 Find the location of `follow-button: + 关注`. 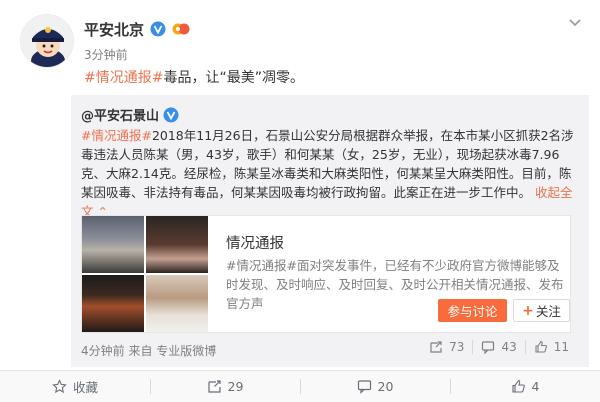

follow-button: + 关注 is located at coordinates (541, 310).